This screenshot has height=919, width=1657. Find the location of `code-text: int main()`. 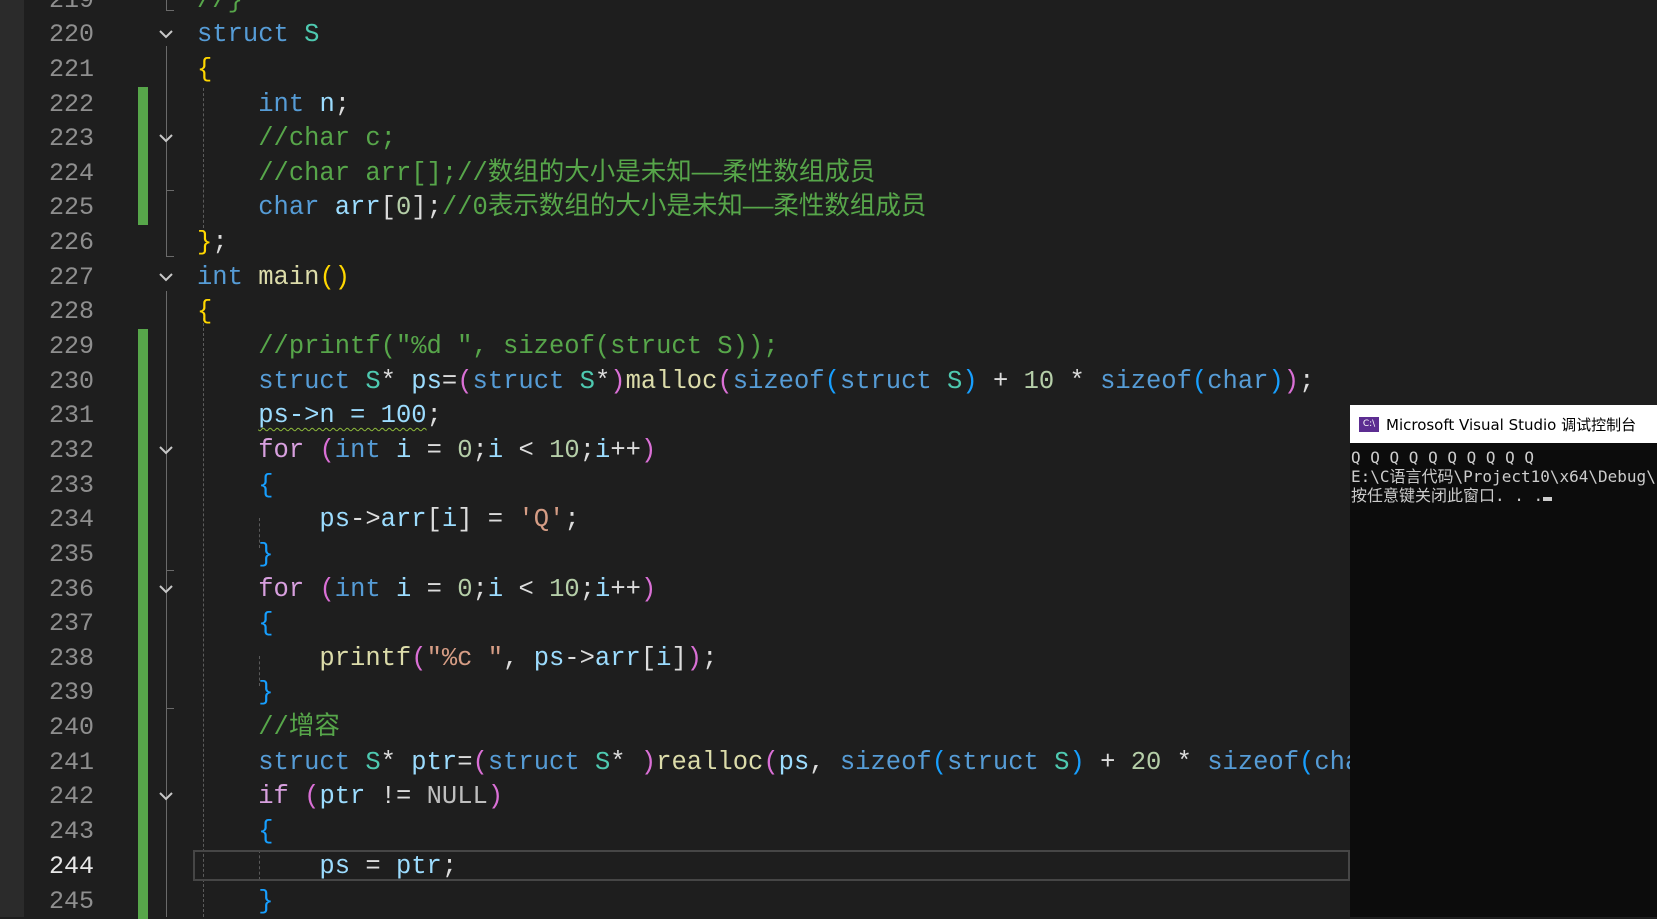

code-text: int main() is located at coordinates (273, 277).